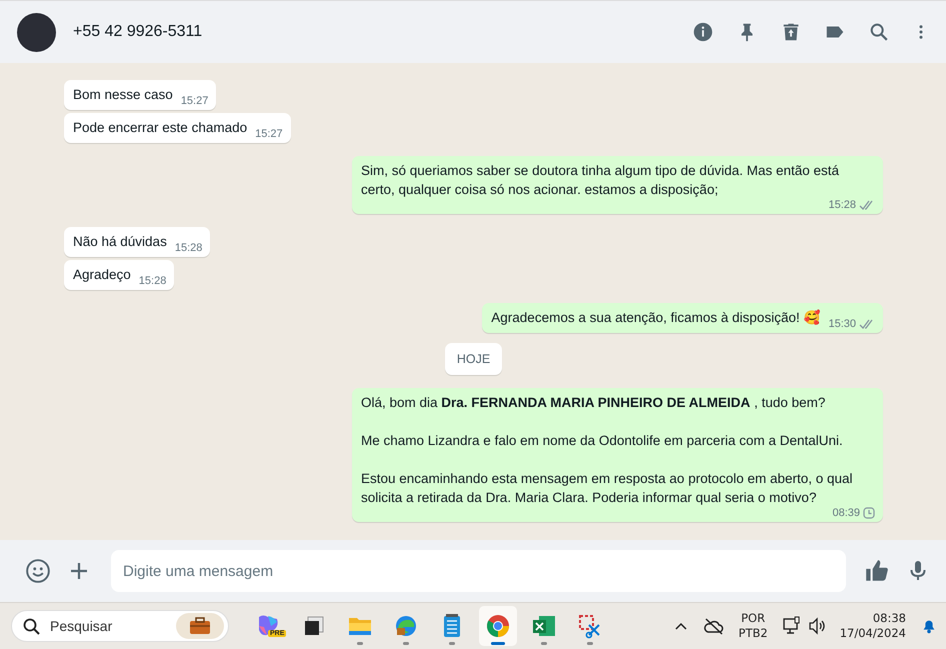  Describe the element at coordinates (108, 626) in the screenshot. I see `taskbar-search-field: Pesquisar` at that location.